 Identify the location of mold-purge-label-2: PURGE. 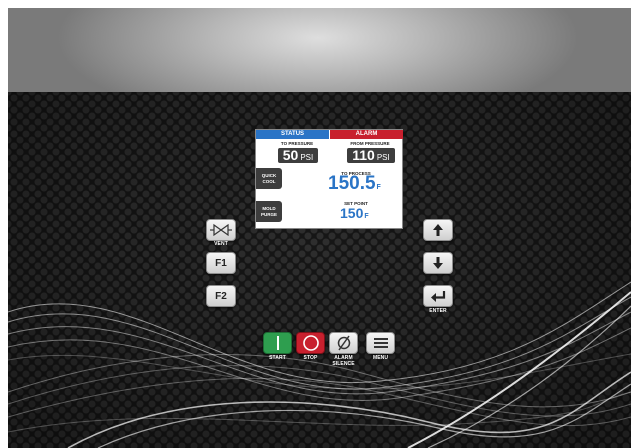
(268, 214).